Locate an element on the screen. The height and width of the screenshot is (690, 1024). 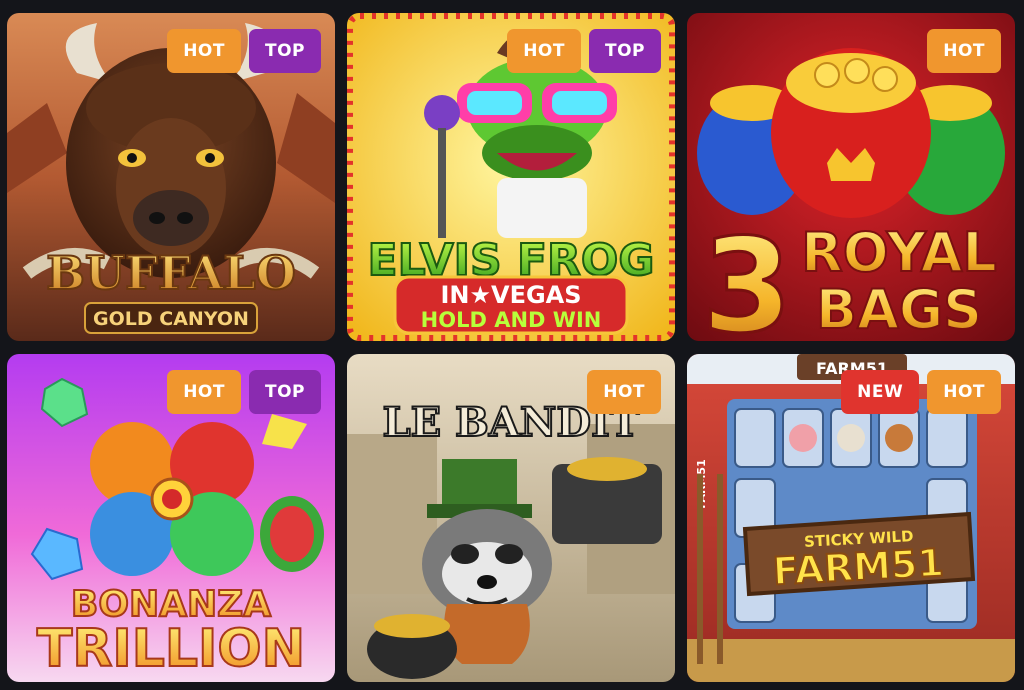
title-line2: FARM51 is located at coordinates (858, 567).